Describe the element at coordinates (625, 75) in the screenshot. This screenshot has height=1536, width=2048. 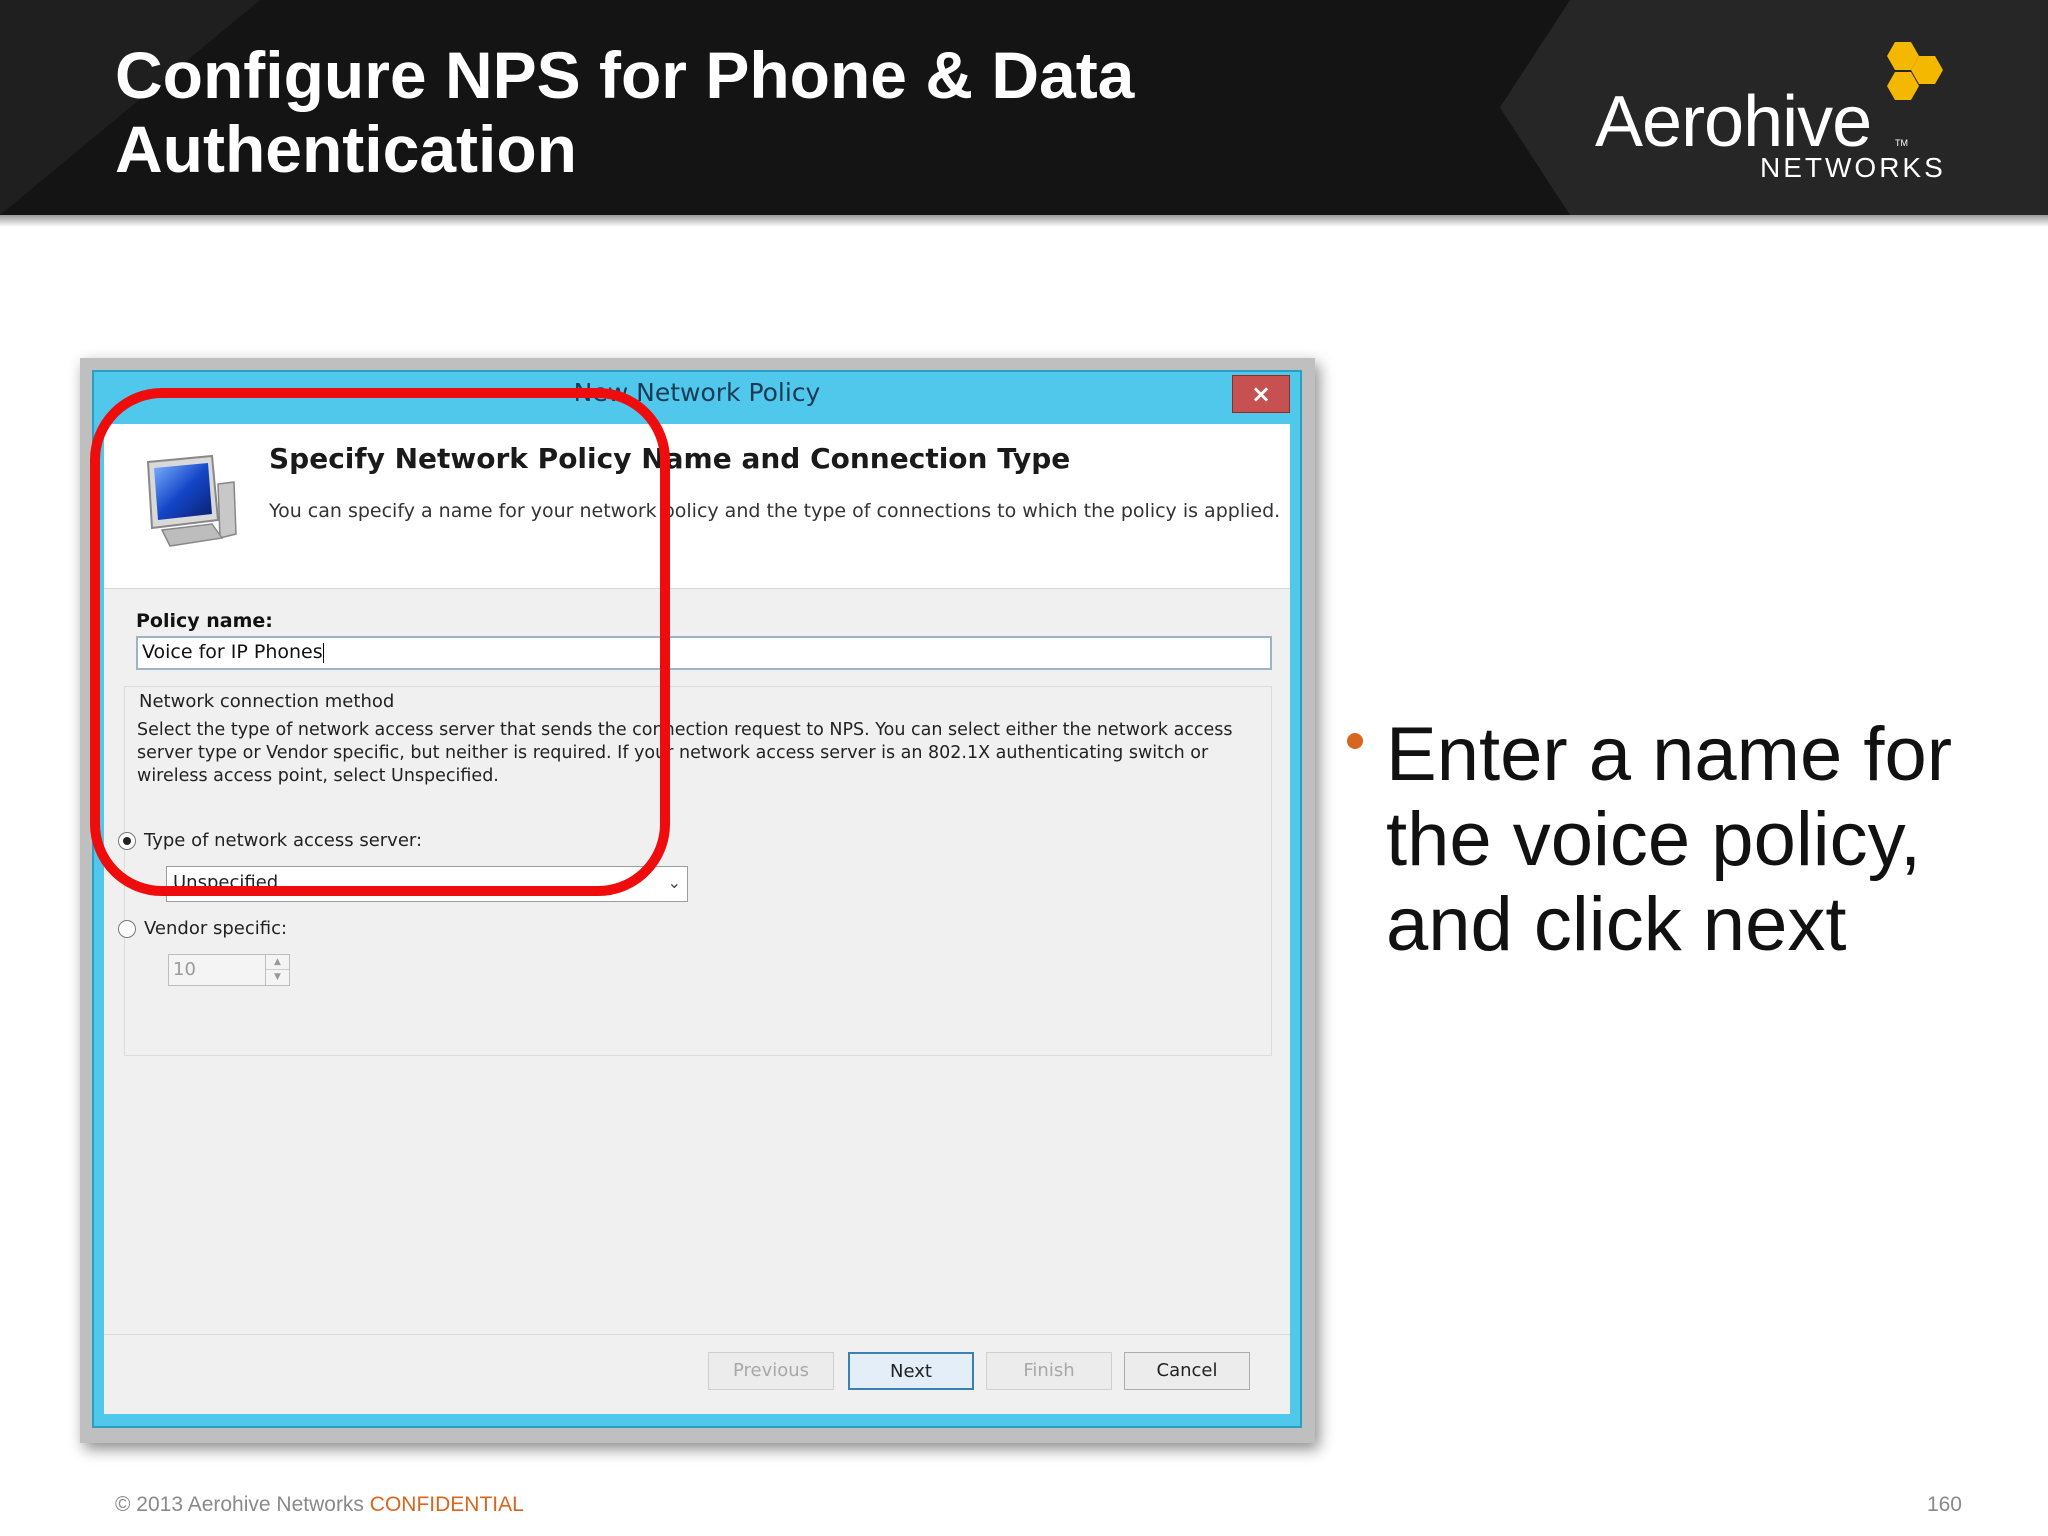
I see `slide-title-line1: Configure NPS for Phone & Data` at that location.